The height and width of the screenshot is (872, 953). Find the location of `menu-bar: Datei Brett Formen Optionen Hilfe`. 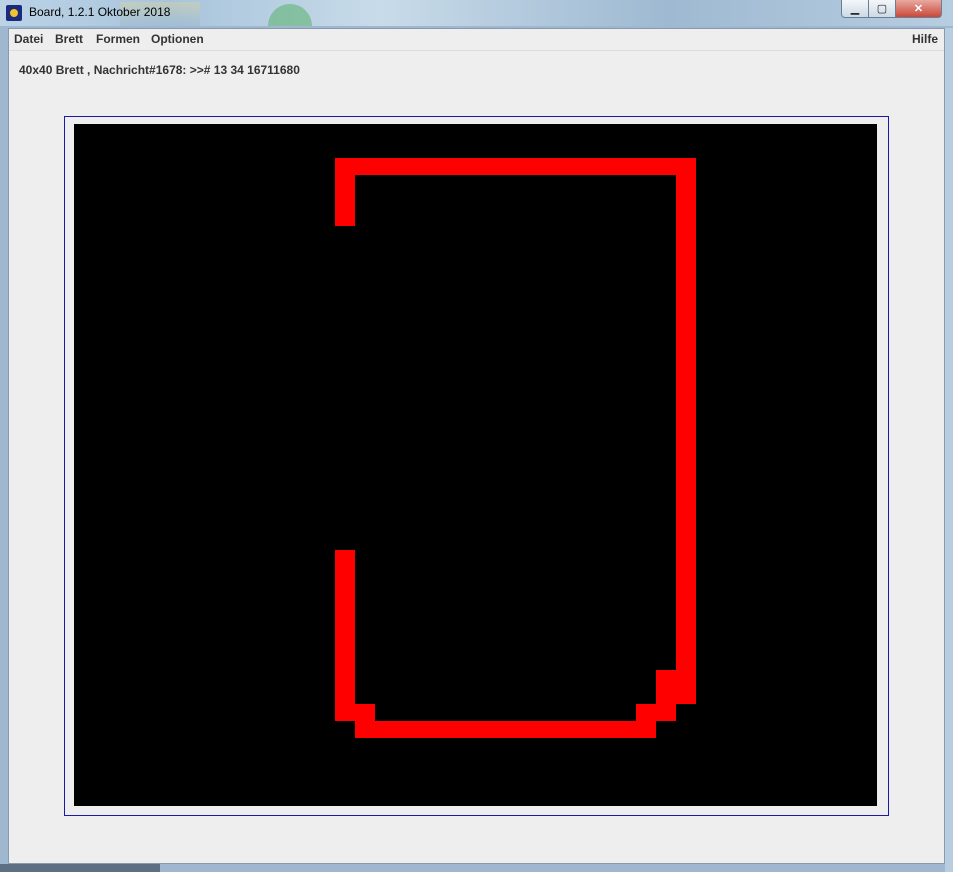

menu-bar: Datei Brett Formen Optionen Hilfe is located at coordinates (476, 40).